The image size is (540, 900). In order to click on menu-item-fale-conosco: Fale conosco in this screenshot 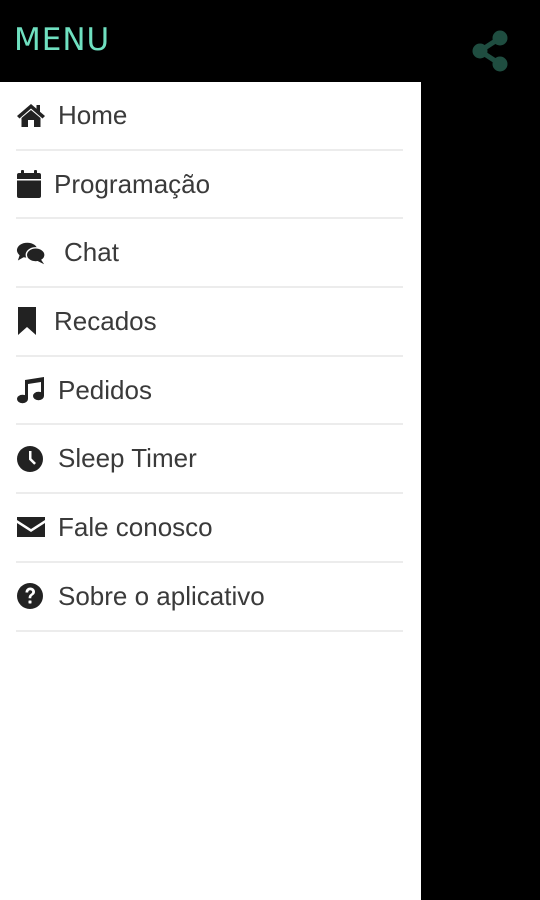, I will do `click(209, 528)`.